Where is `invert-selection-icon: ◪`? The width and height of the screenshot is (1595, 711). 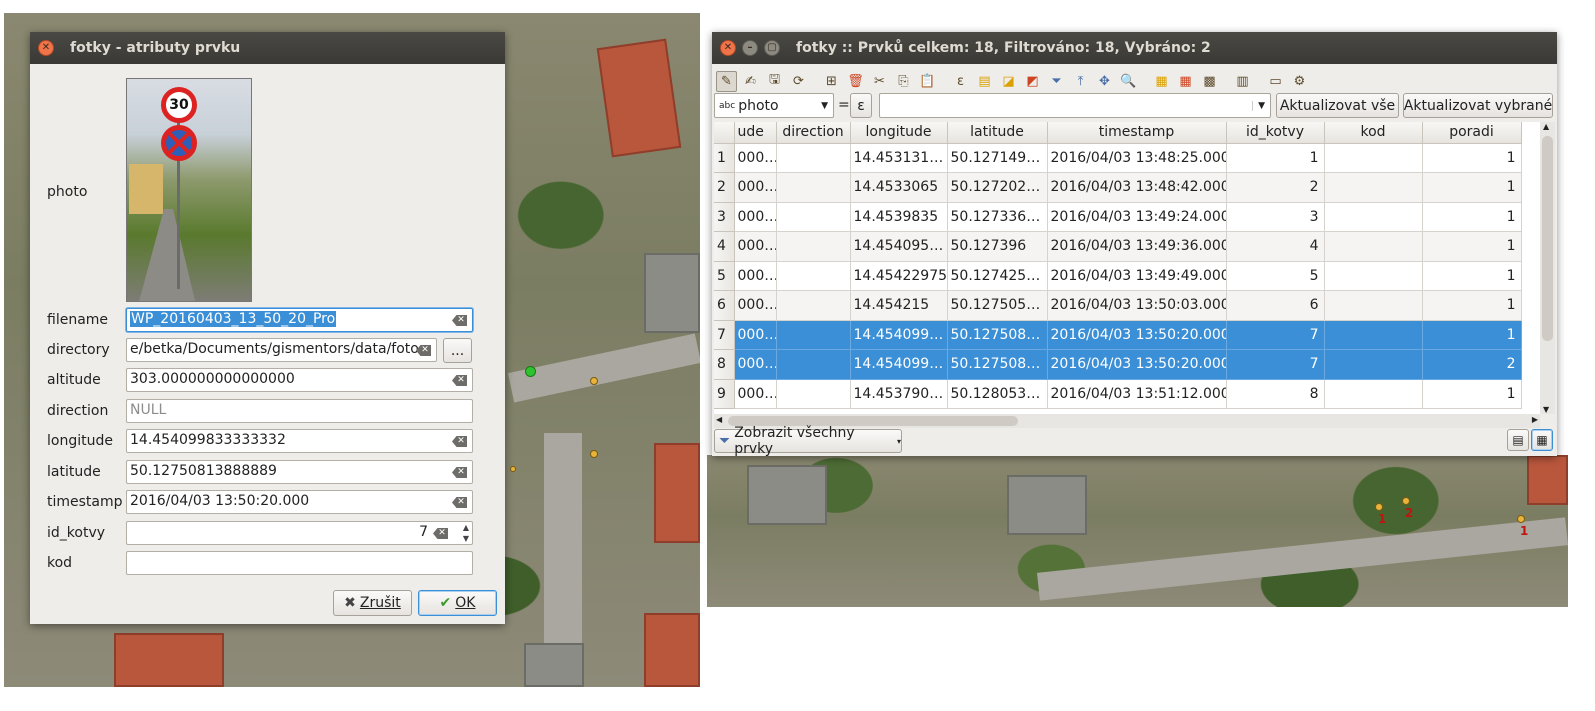
invert-selection-icon: ◪ is located at coordinates (1008, 81).